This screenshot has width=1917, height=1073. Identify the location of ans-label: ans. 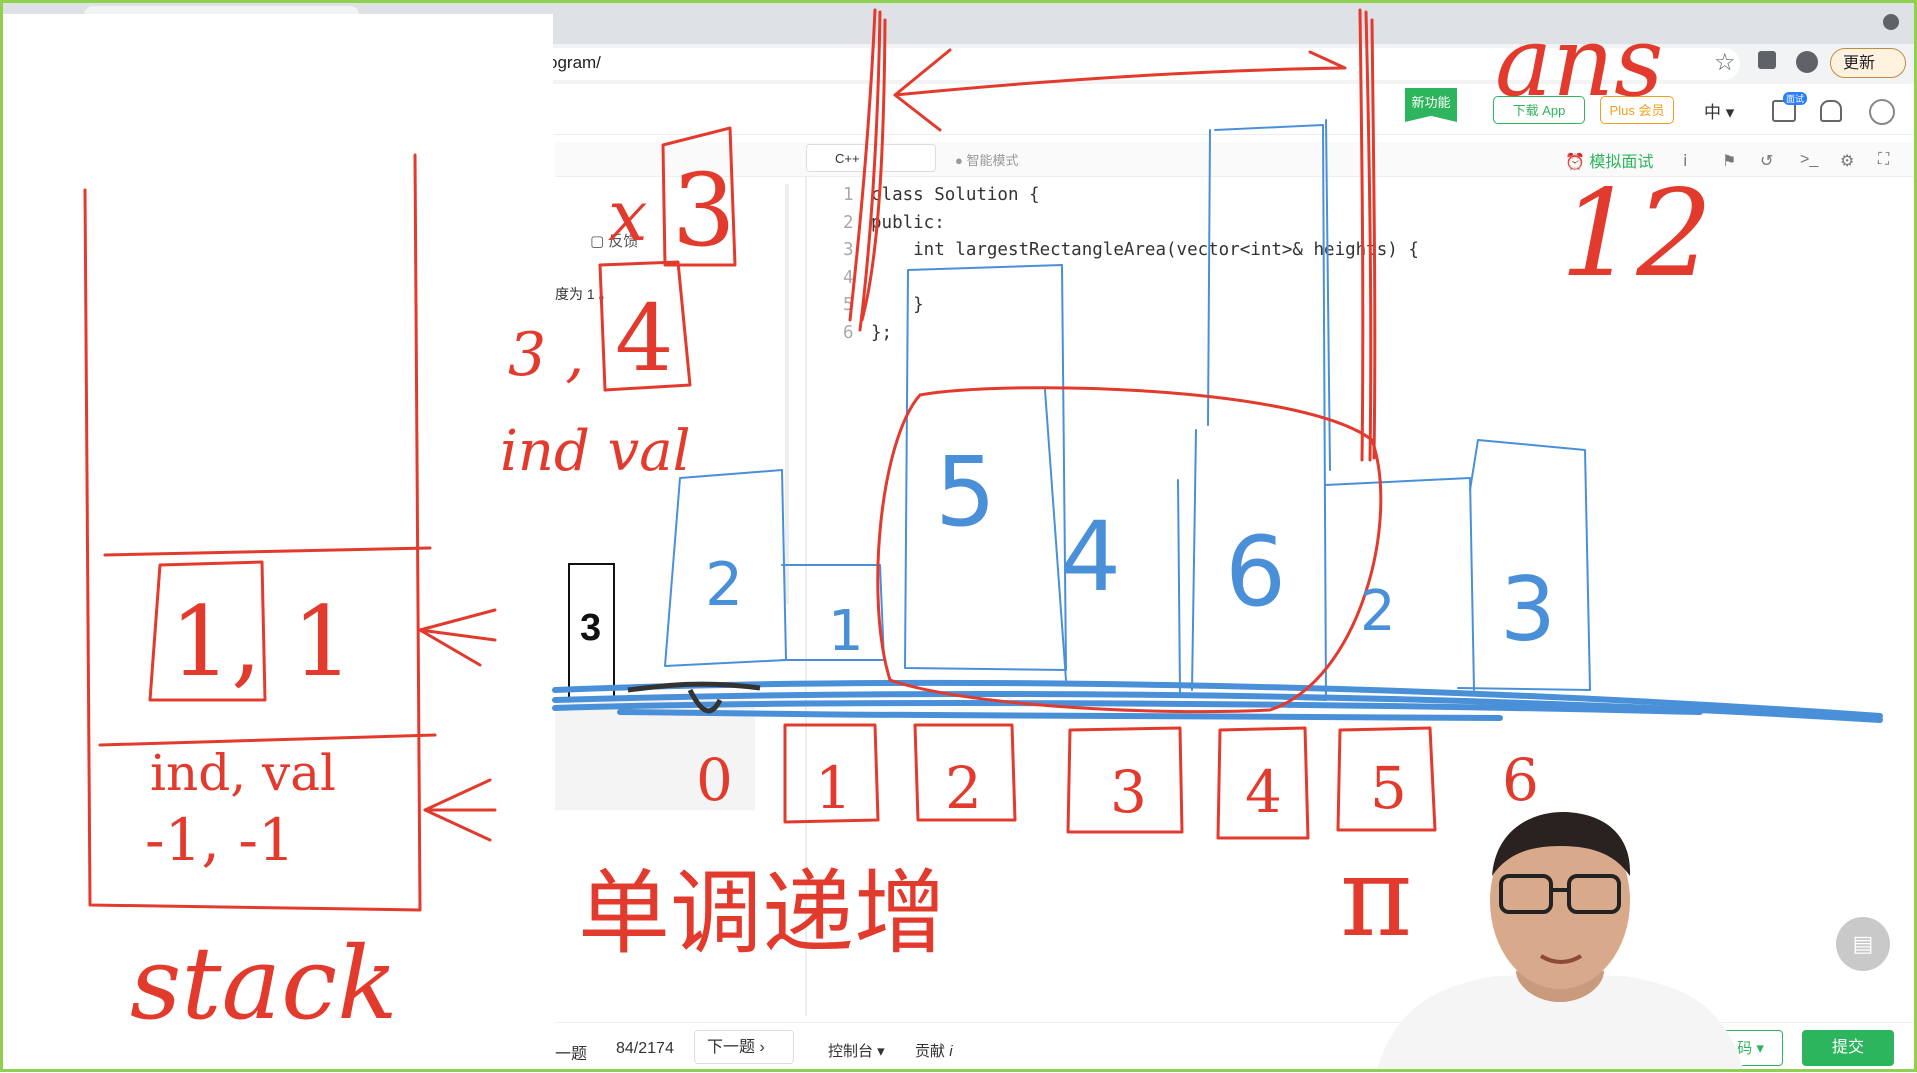
(1579, 62).